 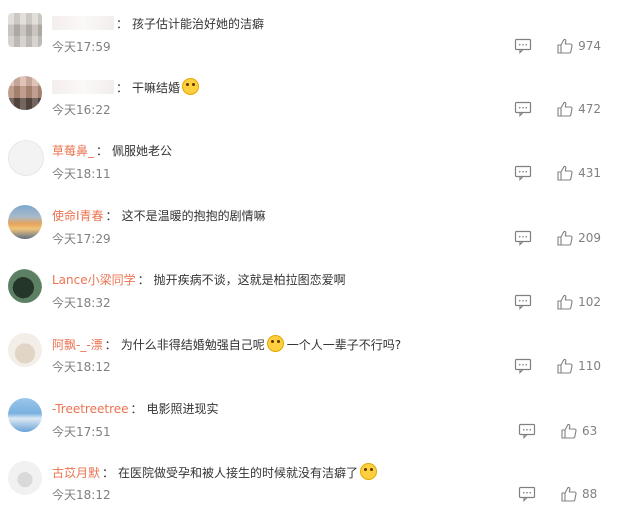 I want to click on comment-item: -Treetreetree：电影照进现实 今天17:51 63, so click(x=310, y=430).